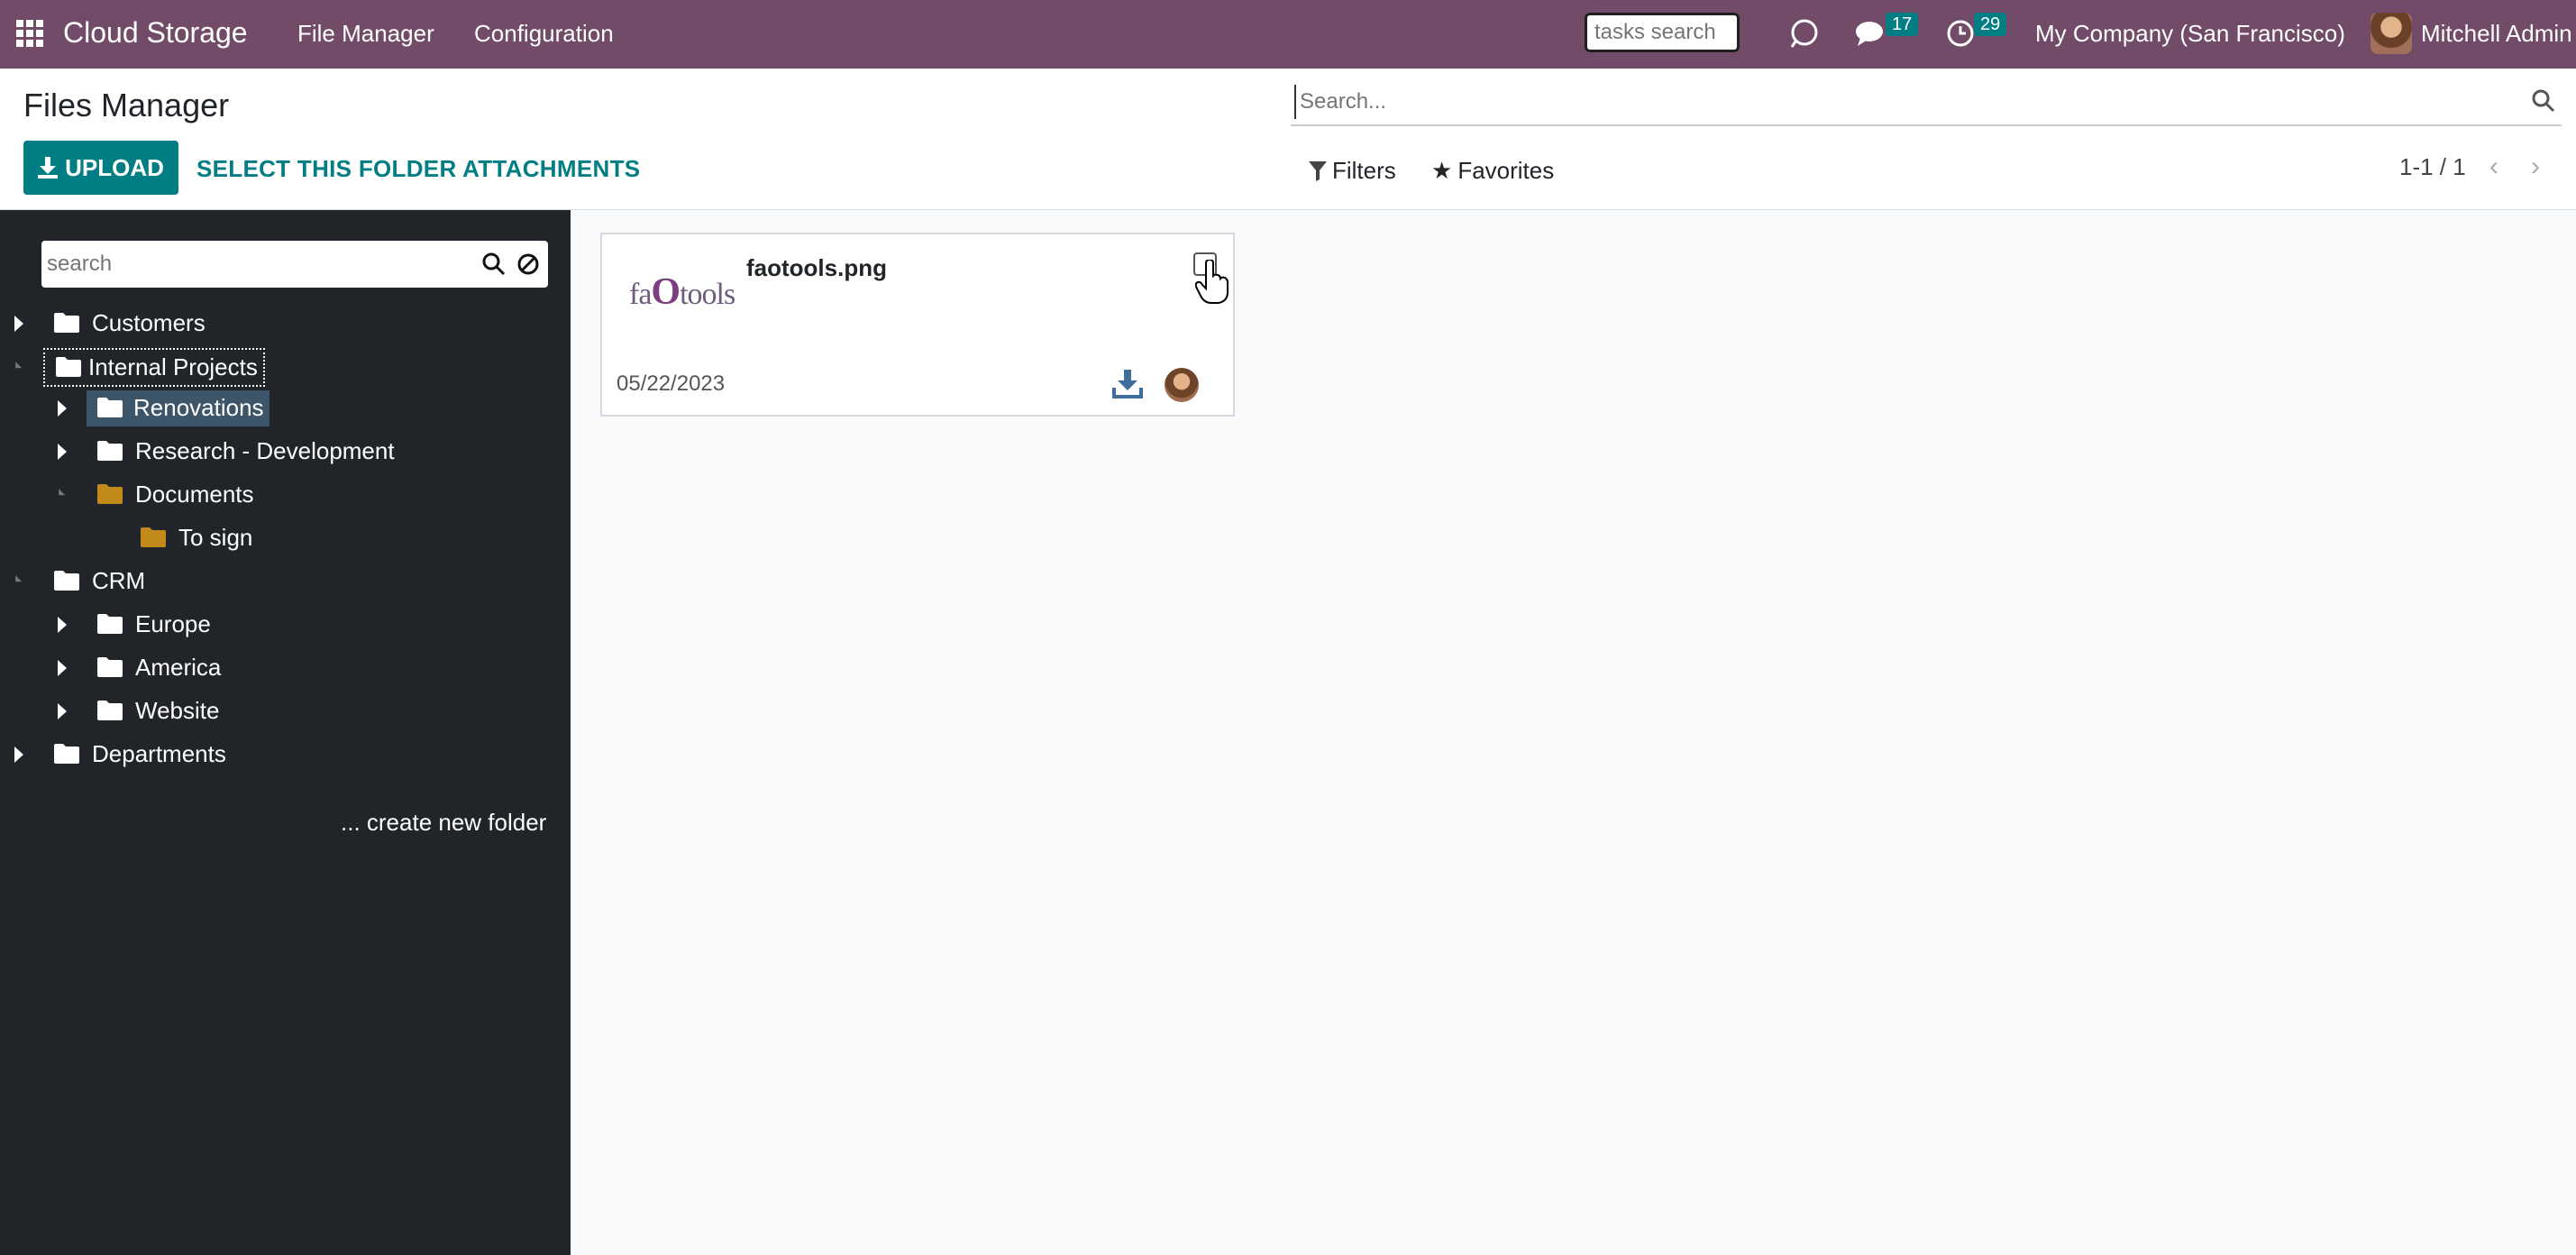  I want to click on file-card: faOtools faotools.png 05/22/2023, so click(917, 325).